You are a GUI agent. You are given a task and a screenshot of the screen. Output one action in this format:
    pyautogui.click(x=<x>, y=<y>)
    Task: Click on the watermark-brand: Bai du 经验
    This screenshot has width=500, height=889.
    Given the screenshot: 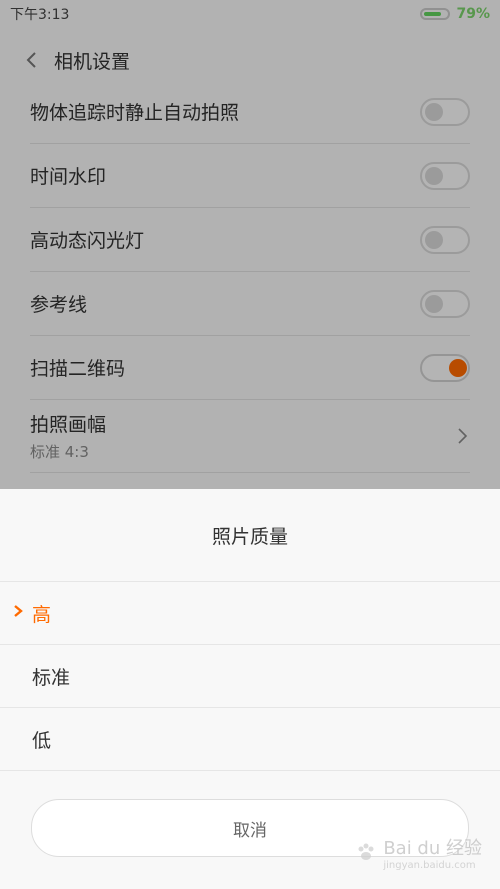 What is the action you would take?
    pyautogui.click(x=432, y=848)
    